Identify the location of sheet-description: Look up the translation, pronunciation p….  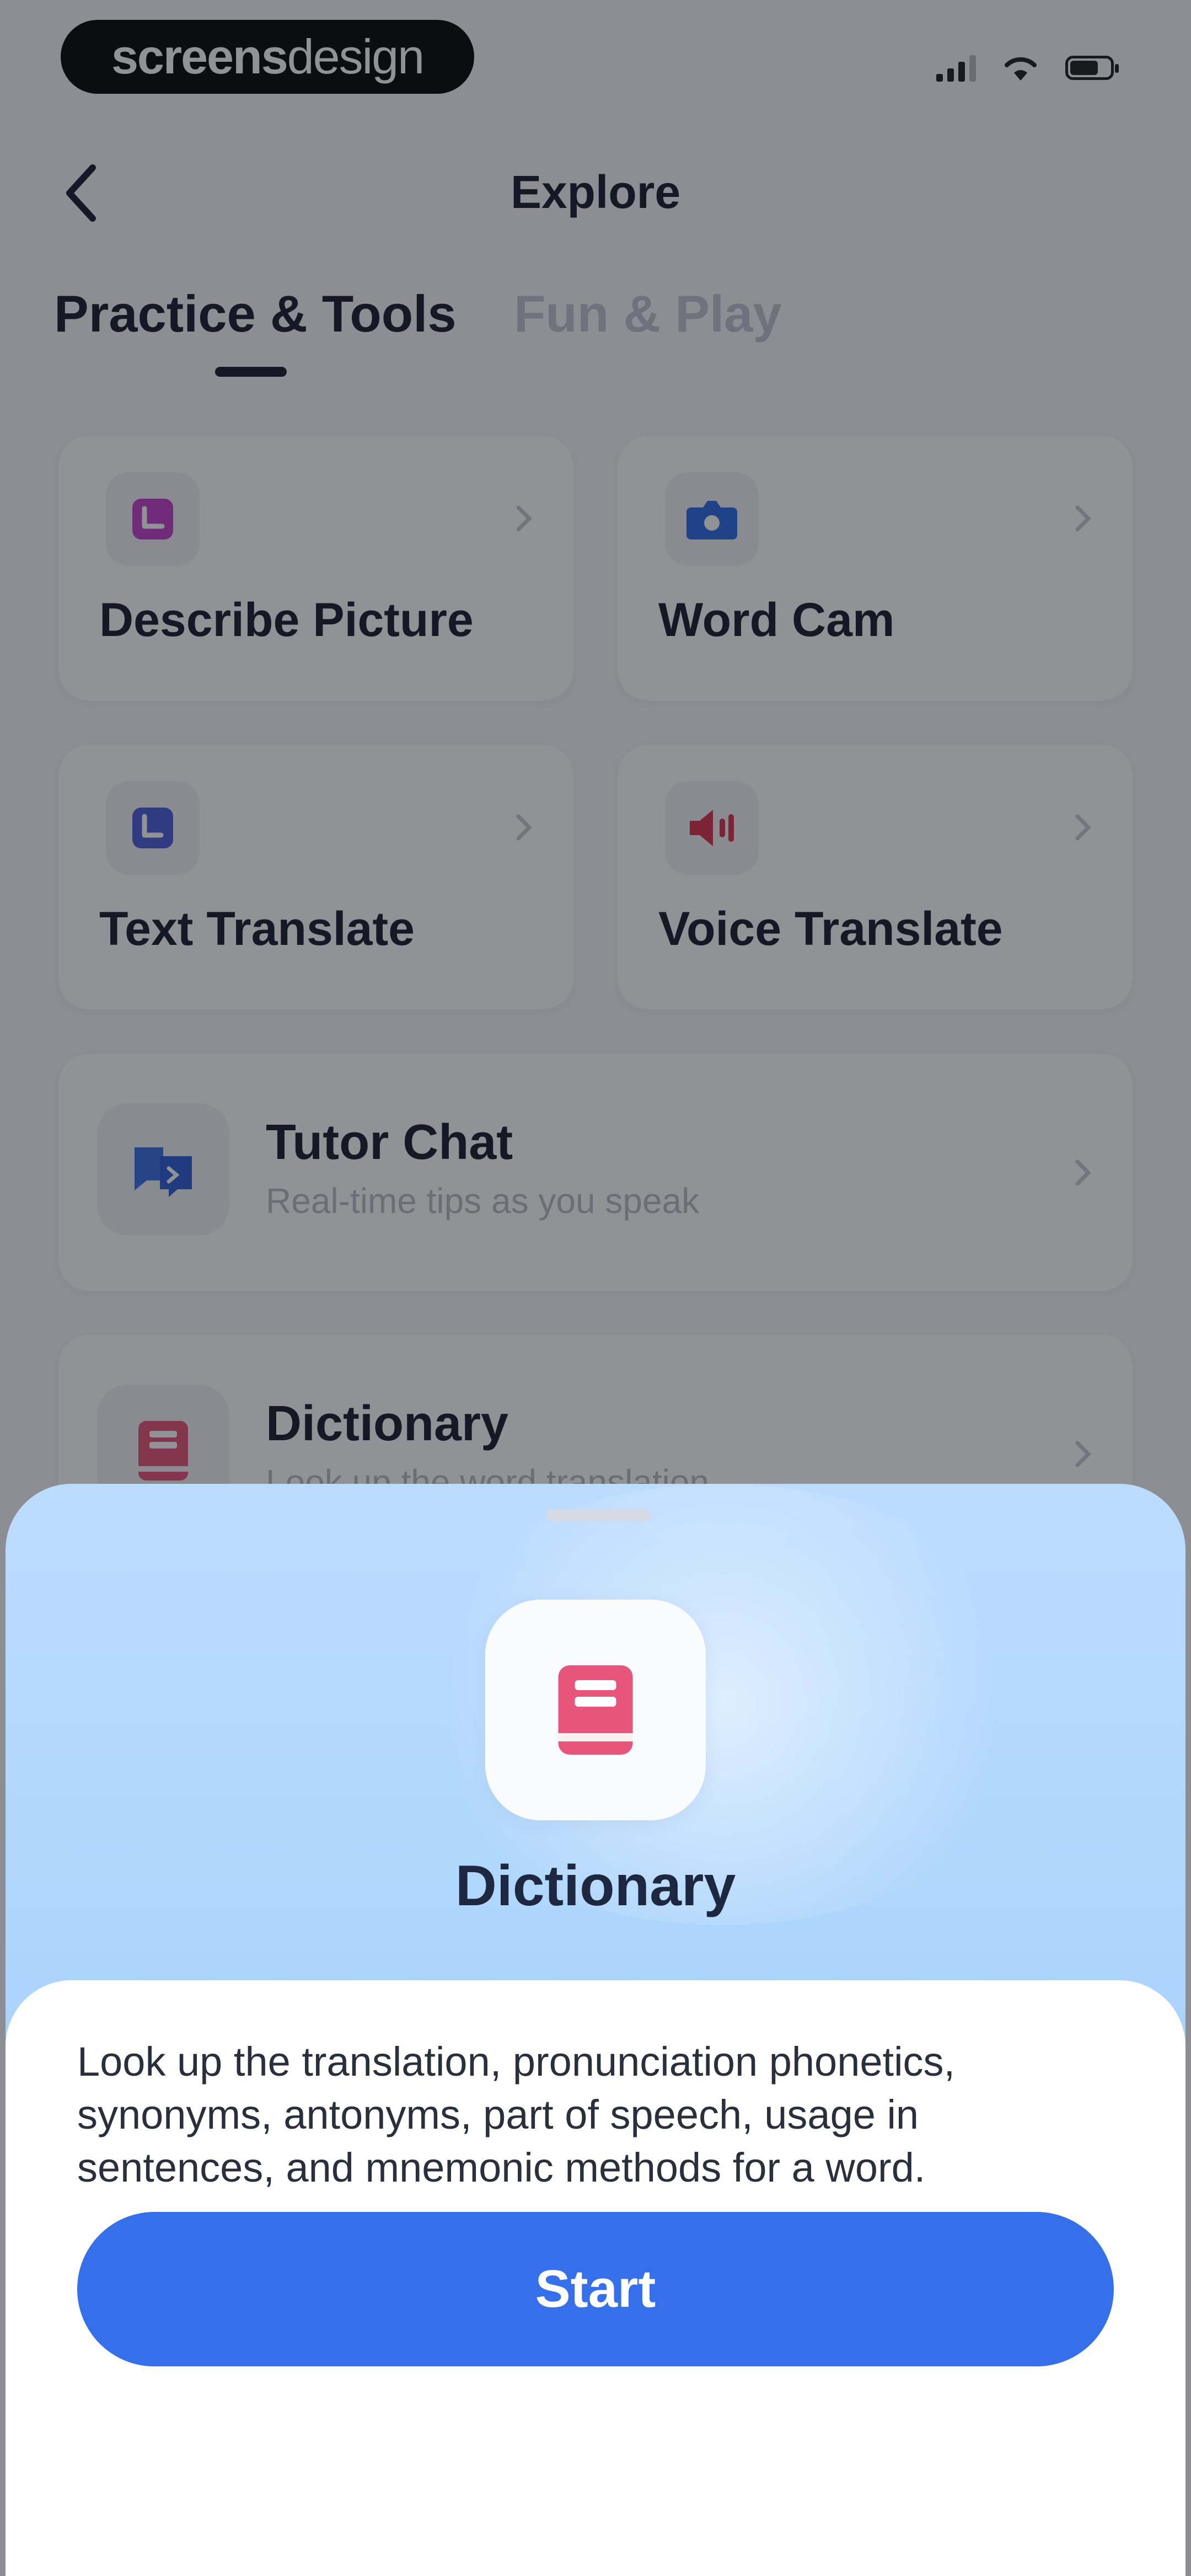
(516, 2114).